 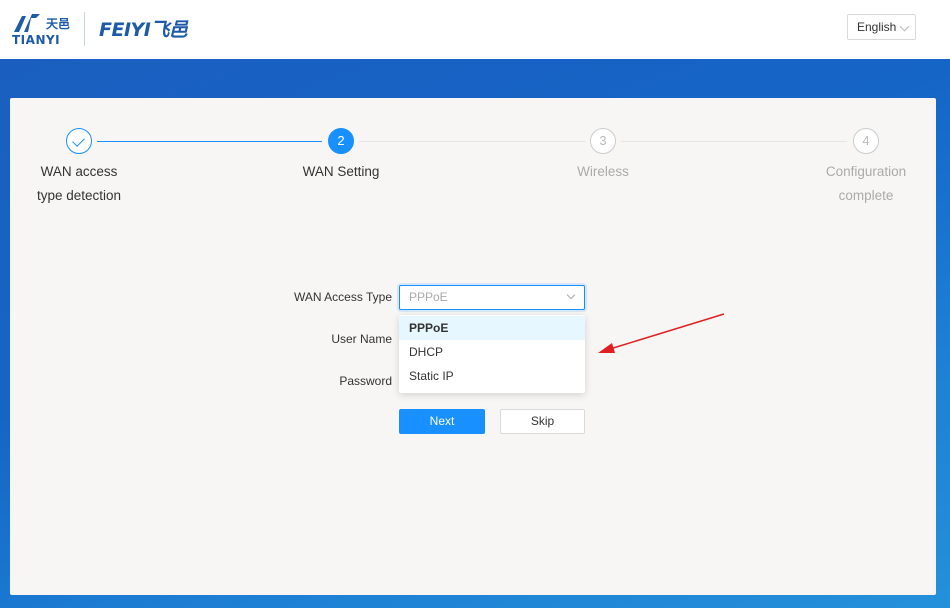 What do you see at coordinates (428, 297) in the screenshot?
I see `wan-access-type-value: PPPoE` at bounding box center [428, 297].